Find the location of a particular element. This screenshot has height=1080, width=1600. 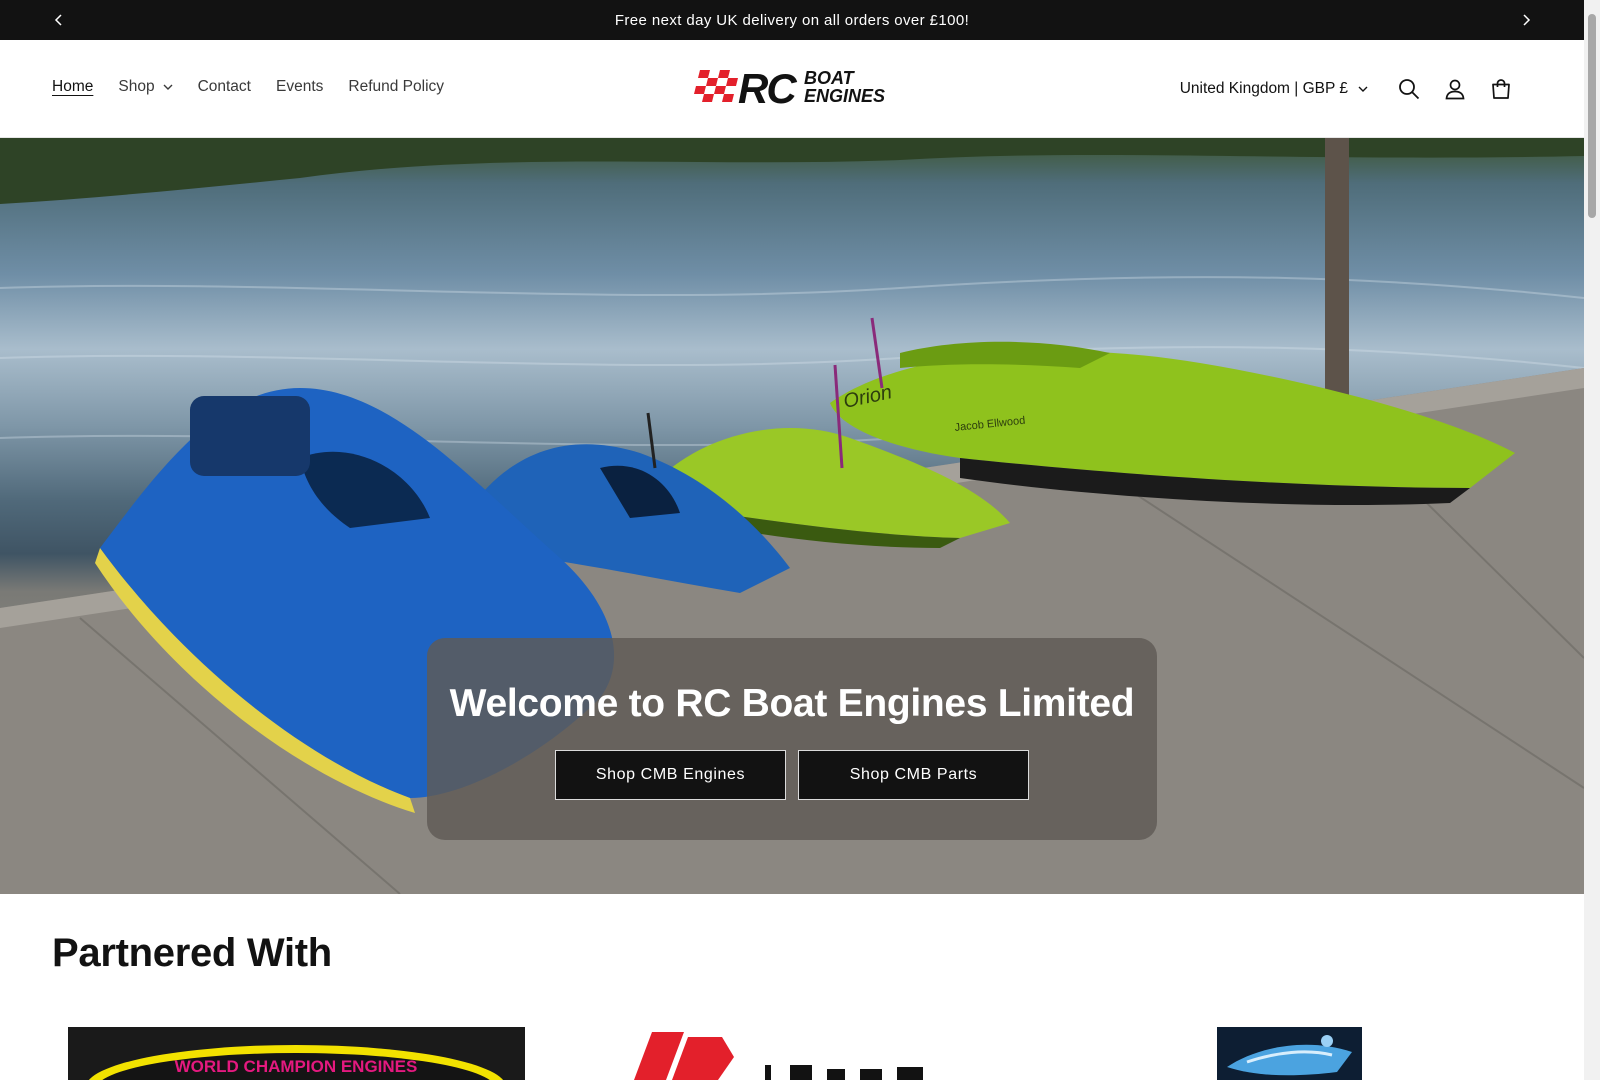

main-nav: Home Shop Contact Events Refund Policy is located at coordinates (260, 87).